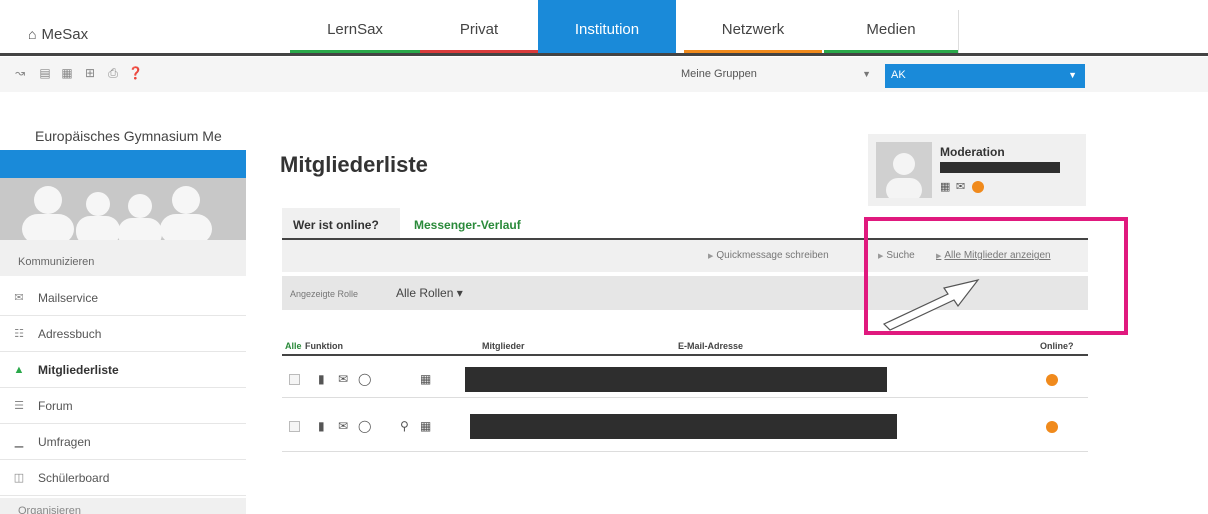  What do you see at coordinates (1057, 346) in the screenshot?
I see `online-header: Online?` at bounding box center [1057, 346].